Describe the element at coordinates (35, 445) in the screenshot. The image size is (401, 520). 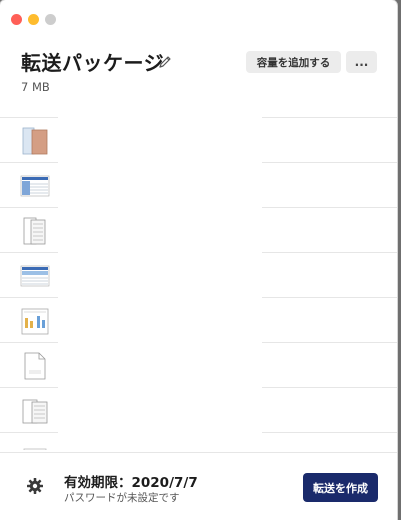
I see `document-icon` at that location.